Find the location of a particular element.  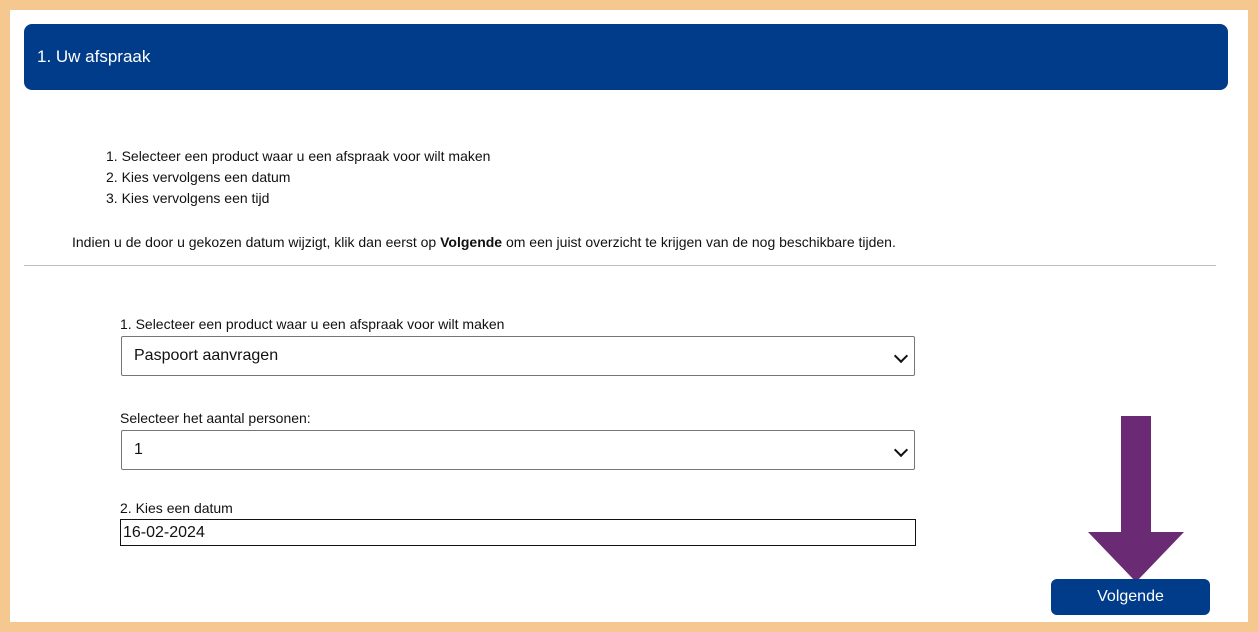

down-arrow-shape is located at coordinates (1136, 499).